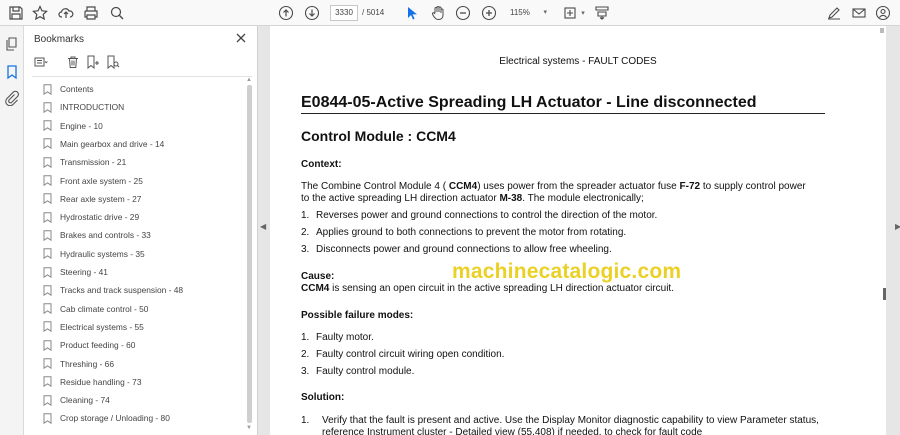  What do you see at coordinates (583, 13) in the screenshot?
I see `fit-page-chevron-icon: ▾` at bounding box center [583, 13].